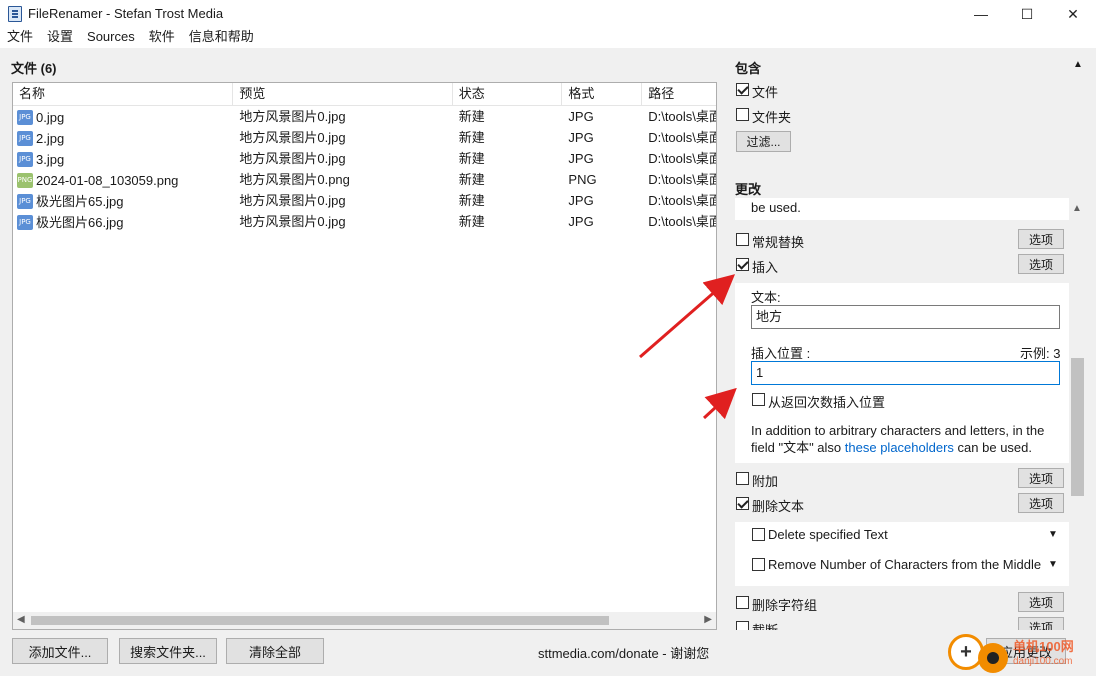 This screenshot has width=1096, height=676. I want to click on append-checkbox, so click(742, 478).